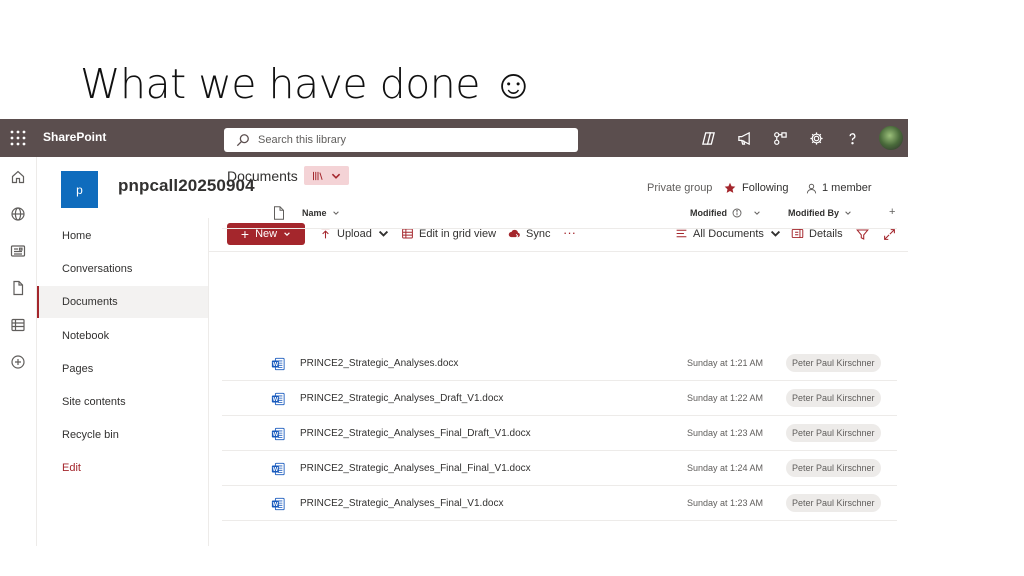  I want to click on plus-icon: +, so click(245, 234).